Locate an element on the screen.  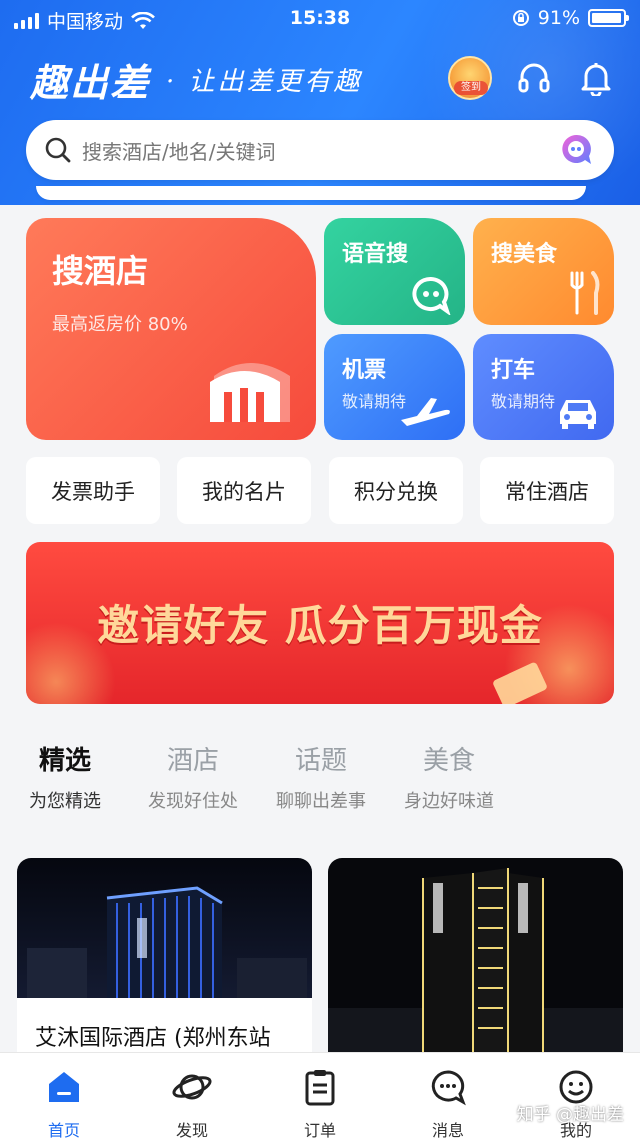
tab-featured: 精选 为您精选 is located at coordinates (65, 776).